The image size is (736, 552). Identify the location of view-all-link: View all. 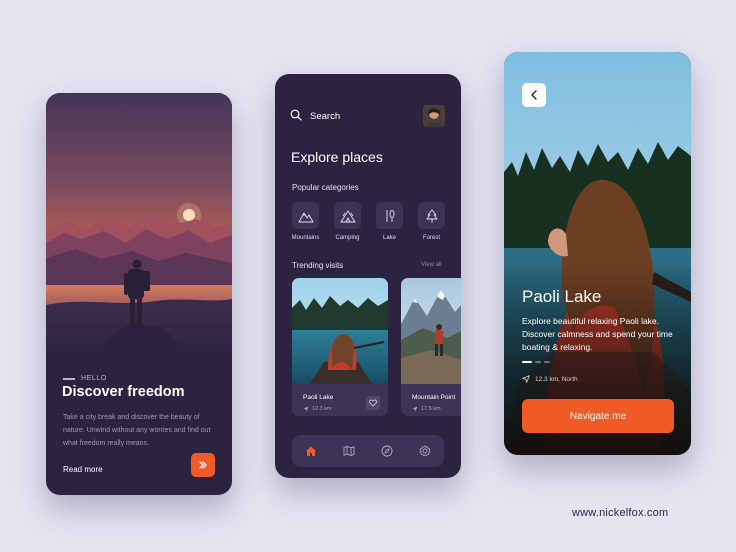
(431, 265).